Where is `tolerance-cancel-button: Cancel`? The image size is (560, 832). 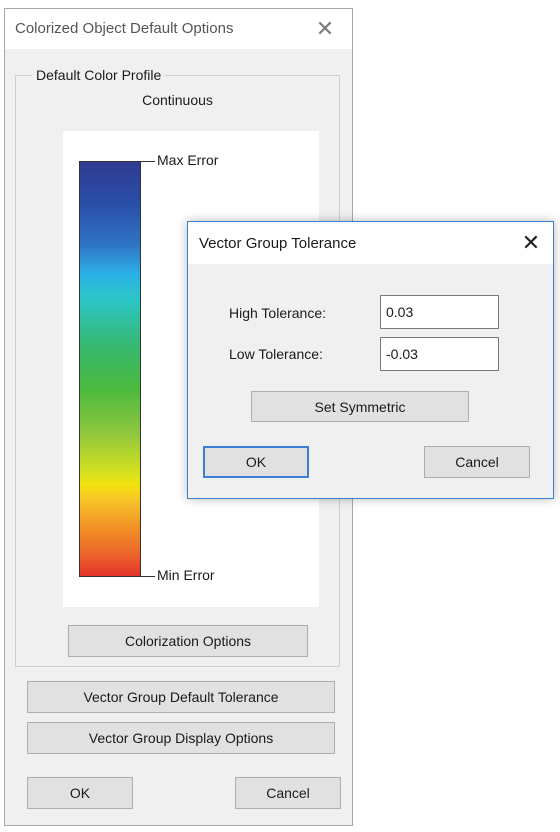 tolerance-cancel-button: Cancel is located at coordinates (477, 462).